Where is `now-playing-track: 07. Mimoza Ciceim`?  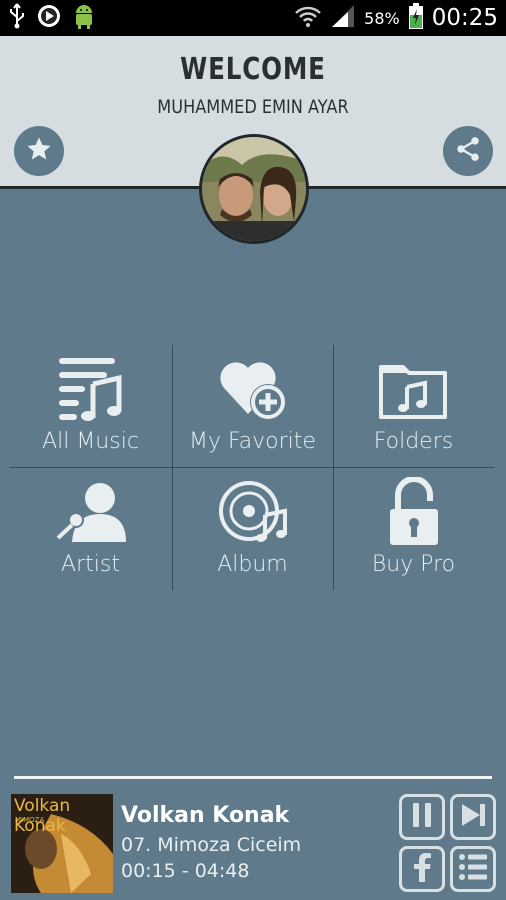 now-playing-track: 07. Mimoza Ciceim is located at coordinates (211, 845).